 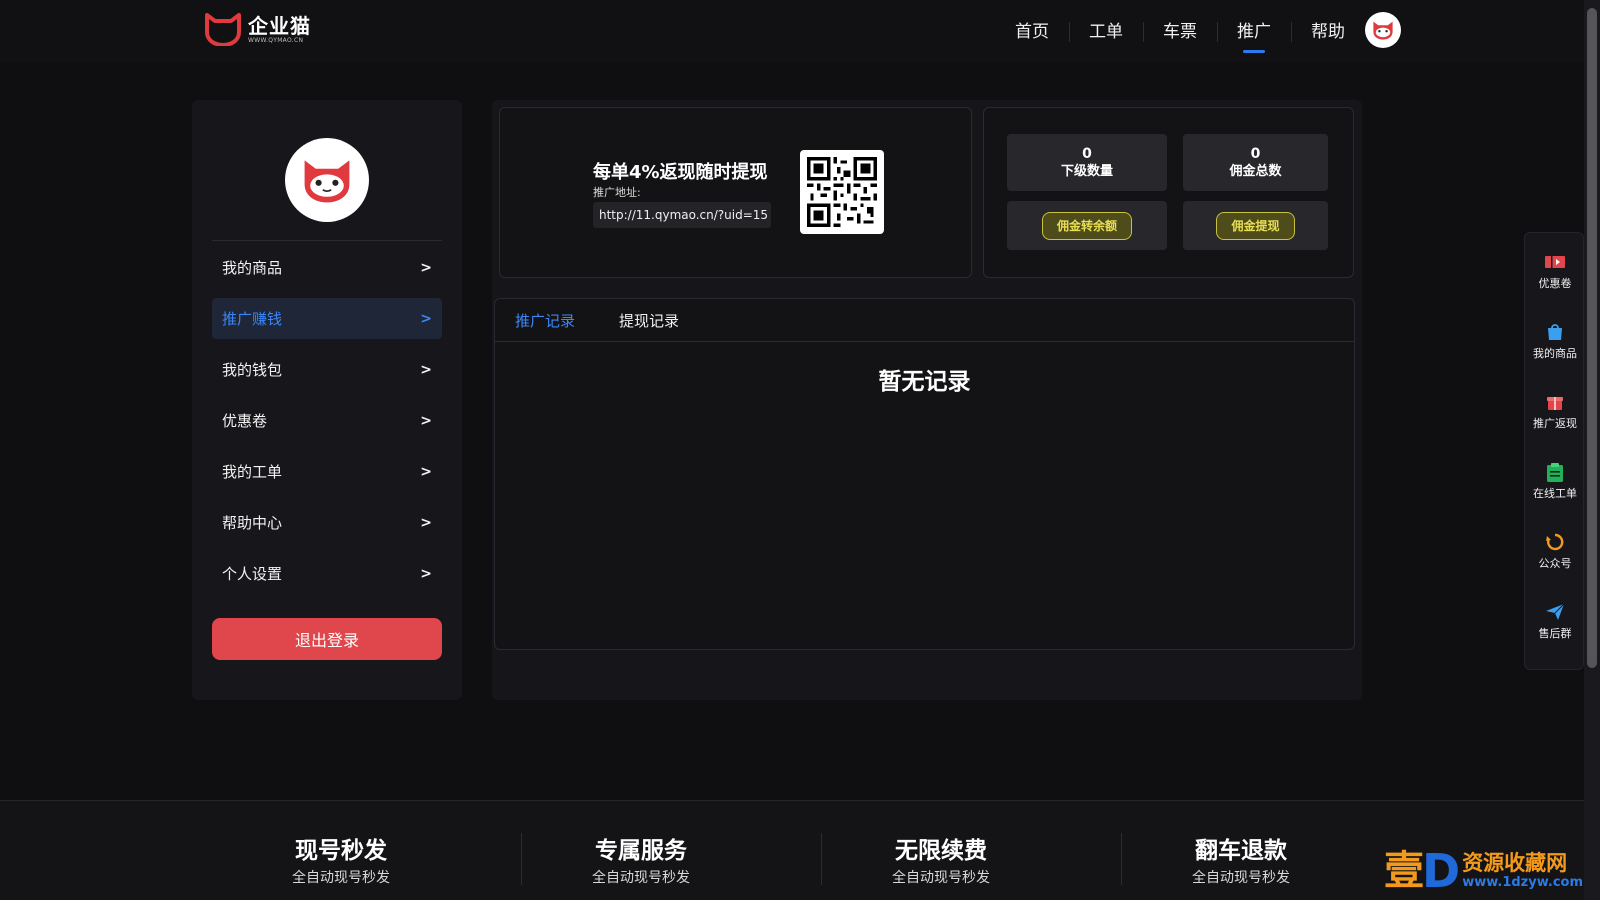 I want to click on refresh-icon, so click(x=1555, y=542).